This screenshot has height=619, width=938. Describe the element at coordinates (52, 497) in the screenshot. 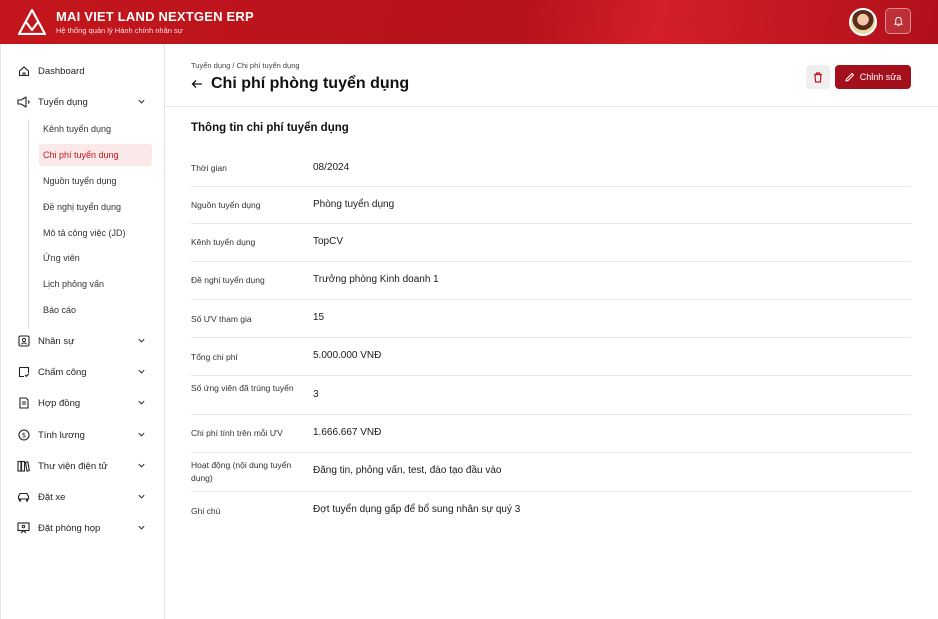

I see `sidebar-item-label: Đặt xe` at that location.